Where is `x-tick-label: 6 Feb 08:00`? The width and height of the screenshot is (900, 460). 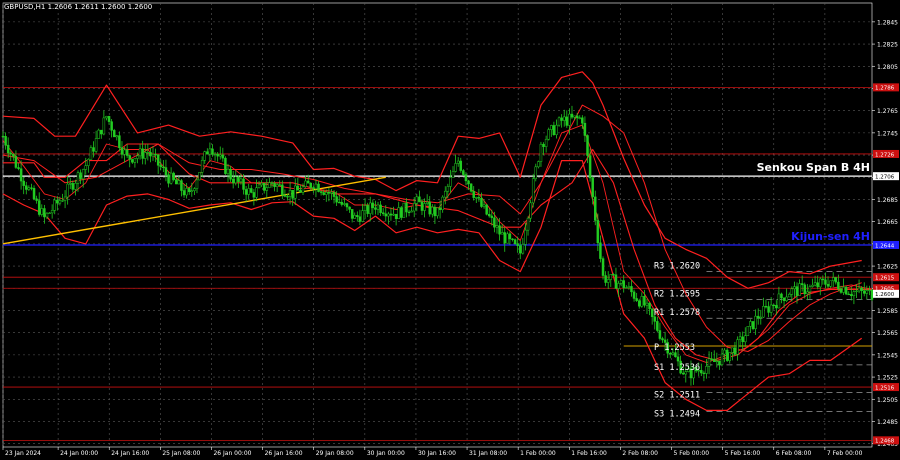 x-tick-label: 6 Feb 08:00 is located at coordinates (794, 453).